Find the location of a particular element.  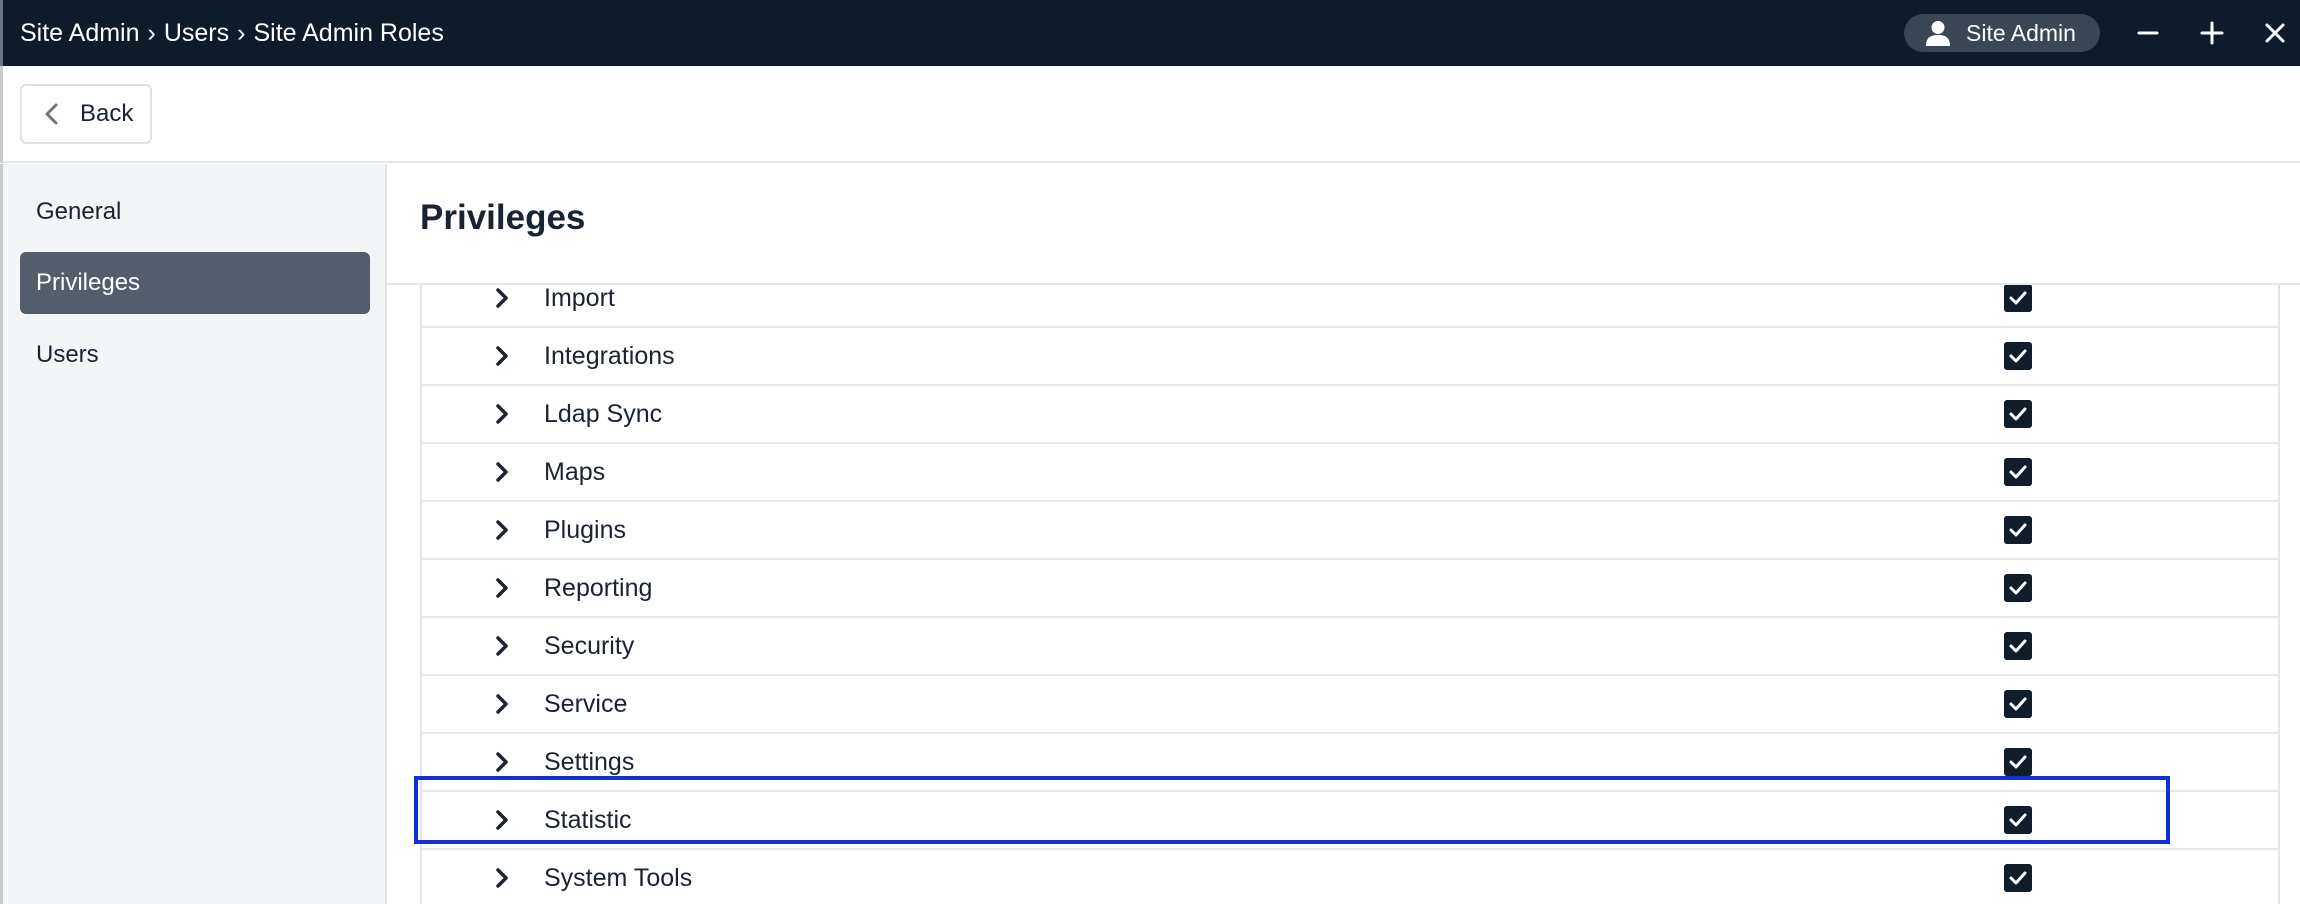

plus-icon is located at coordinates (2212, 33).